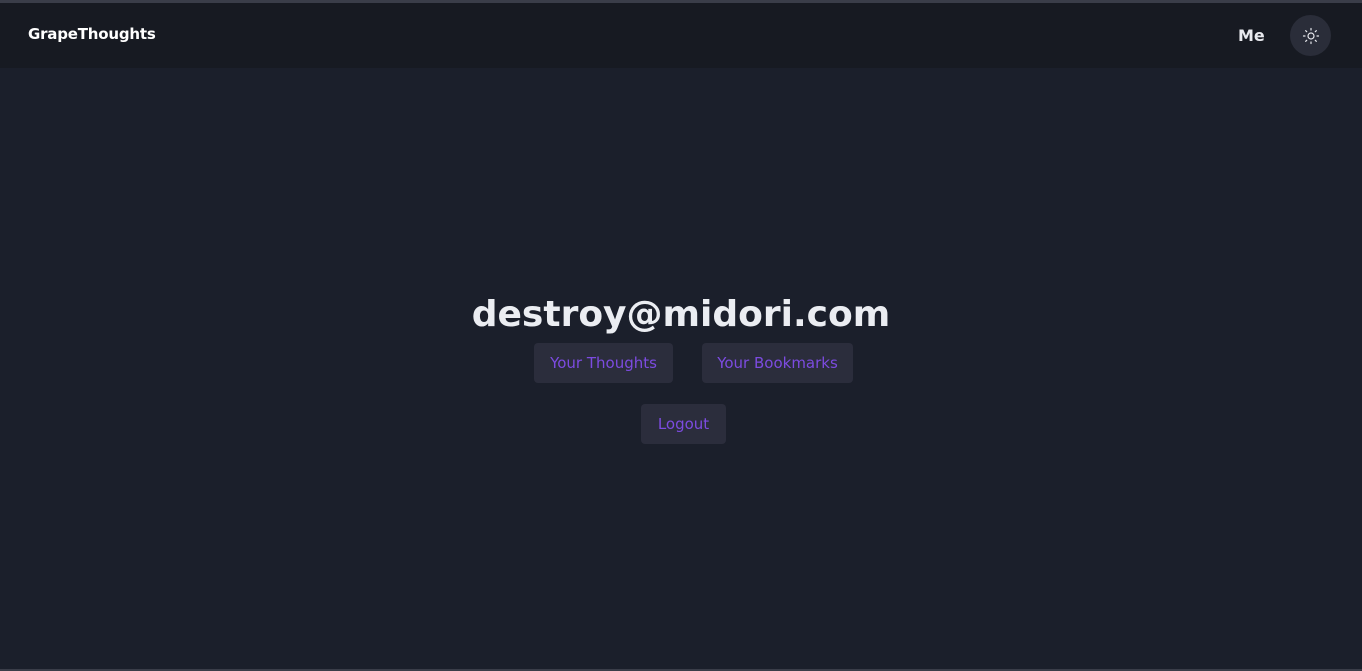 Image resolution: width=1362 pixels, height=671 pixels. I want to click on theme-toggle-button, so click(1310, 35).